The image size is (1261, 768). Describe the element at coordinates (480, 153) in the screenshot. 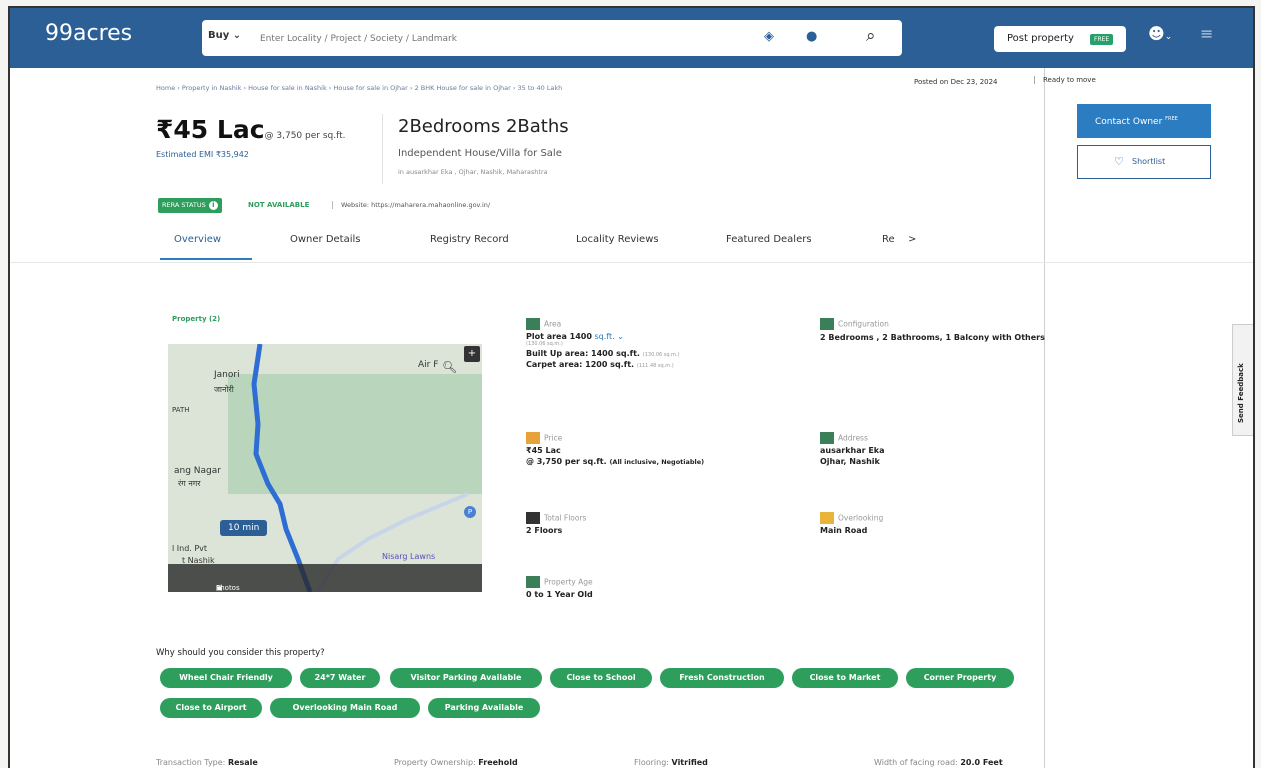

I see `listing-kind: Independent House/Villa for Sale` at that location.